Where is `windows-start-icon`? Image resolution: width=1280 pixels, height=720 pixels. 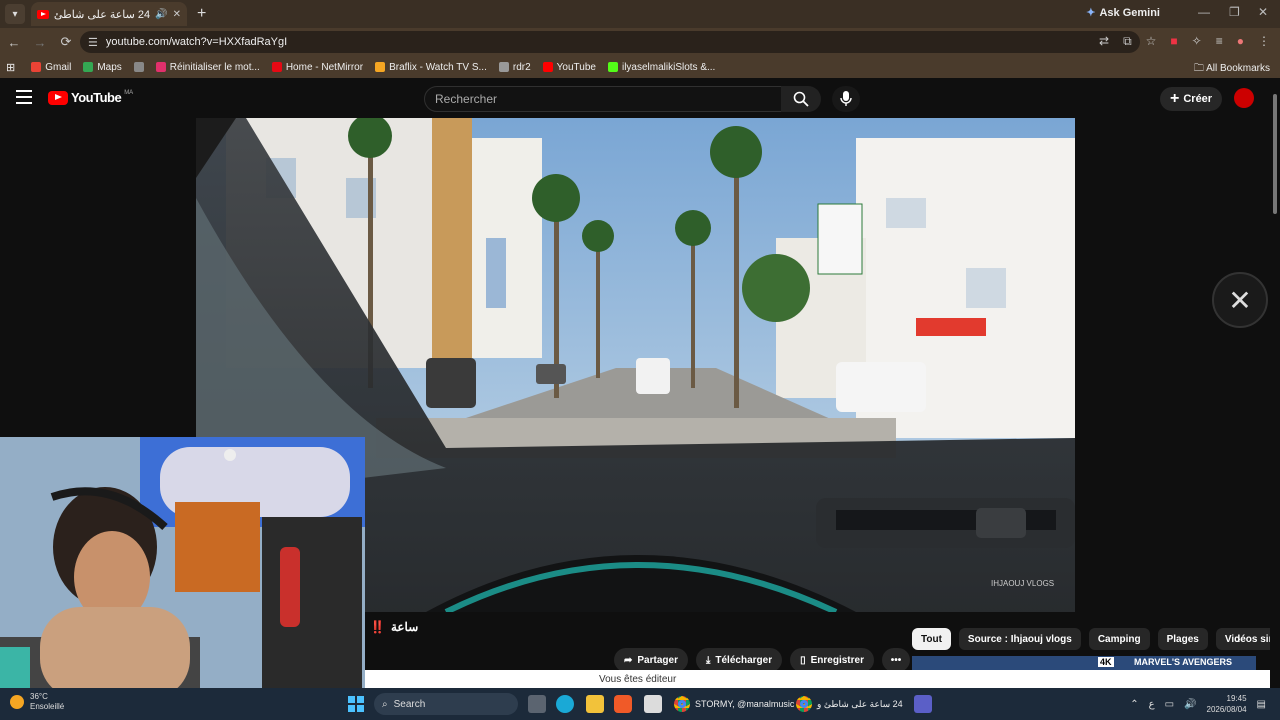 windows-start-icon is located at coordinates (356, 704).